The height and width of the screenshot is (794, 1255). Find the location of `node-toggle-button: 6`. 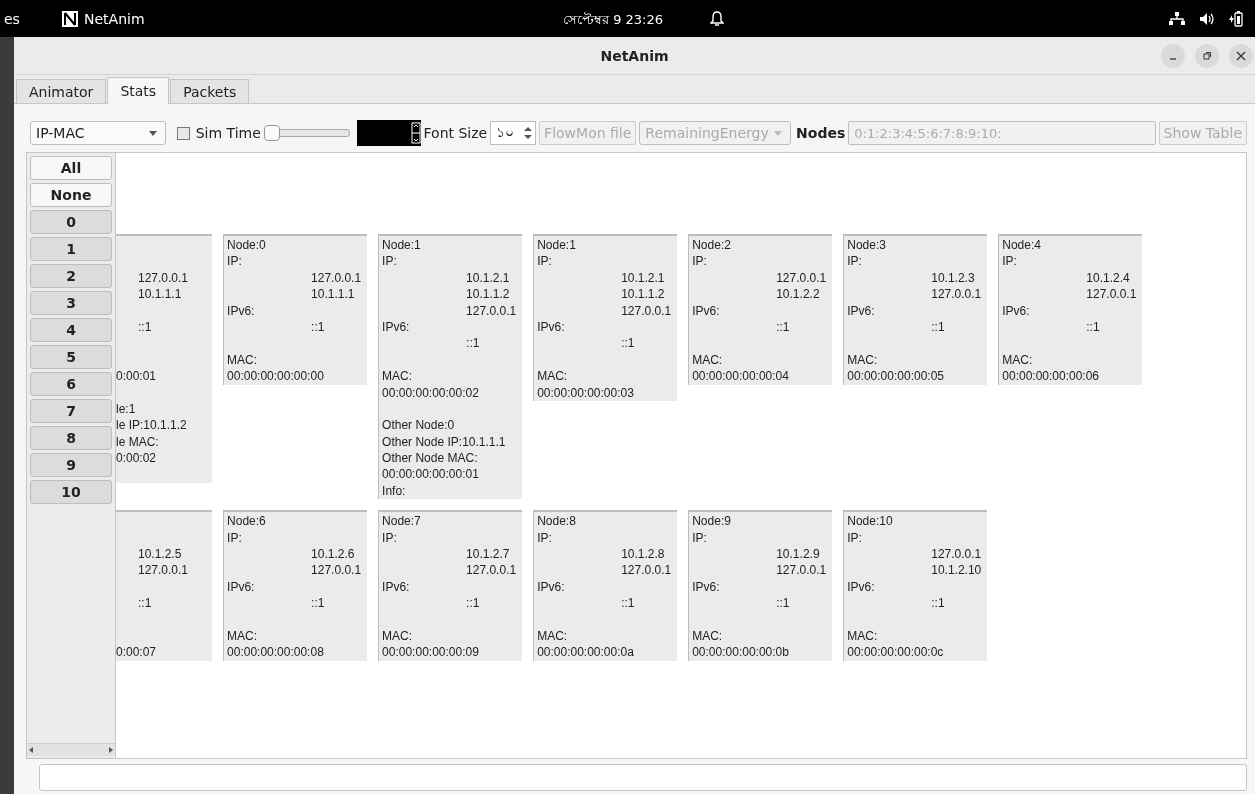

node-toggle-button: 6 is located at coordinates (71, 384).